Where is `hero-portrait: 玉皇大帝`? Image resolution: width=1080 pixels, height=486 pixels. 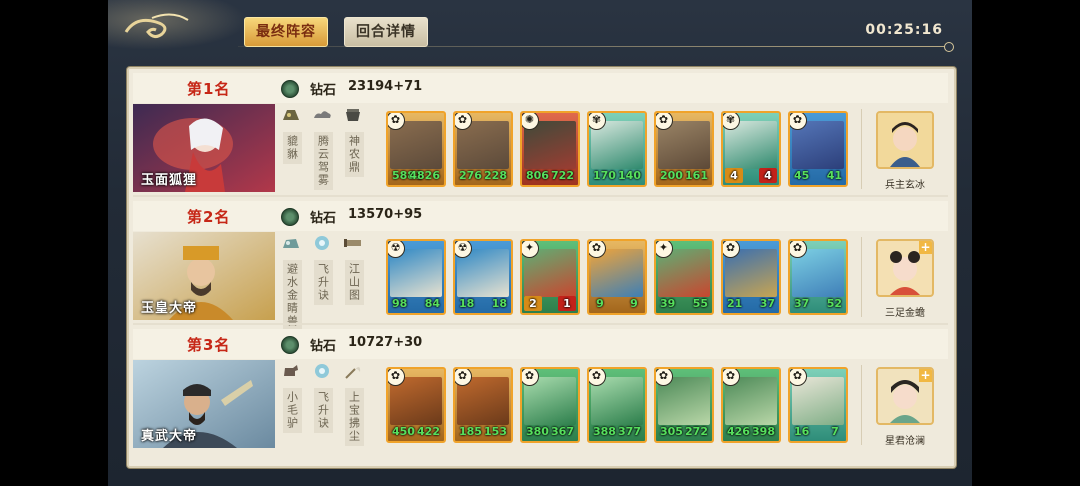 hero-portrait: 玉皇大帝 is located at coordinates (204, 276).